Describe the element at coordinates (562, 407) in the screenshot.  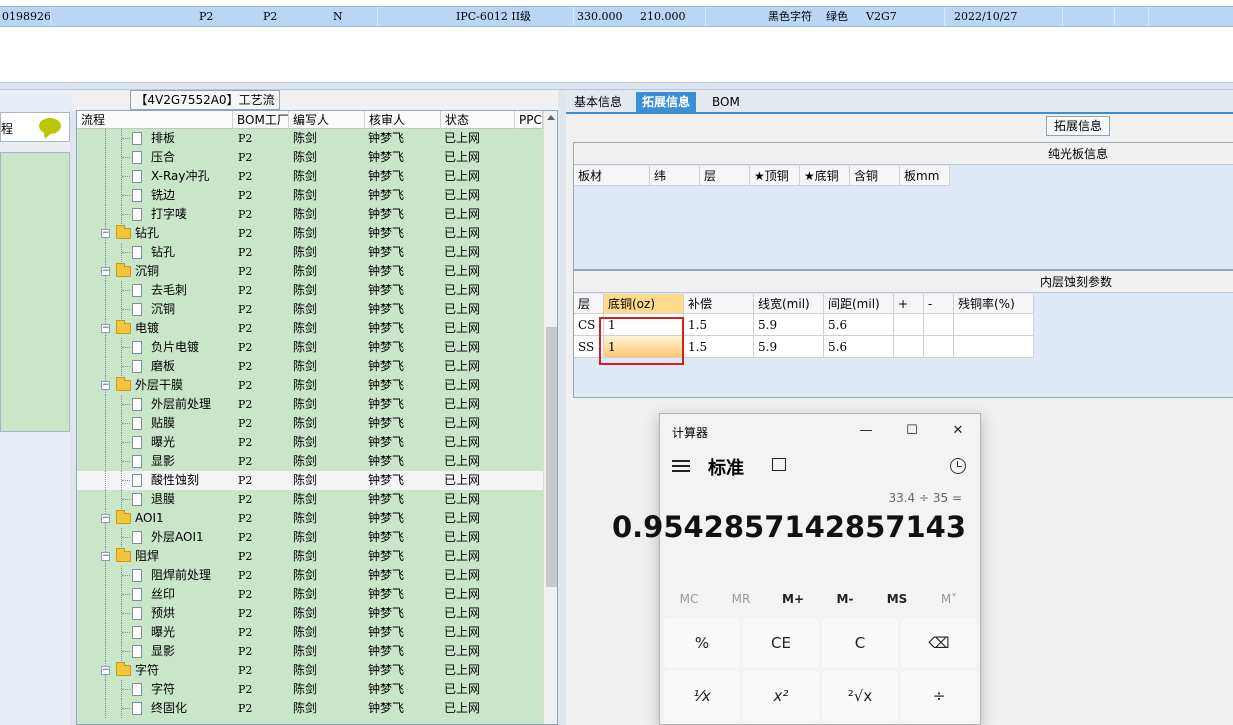
I see `vertical-splitter-right` at that location.